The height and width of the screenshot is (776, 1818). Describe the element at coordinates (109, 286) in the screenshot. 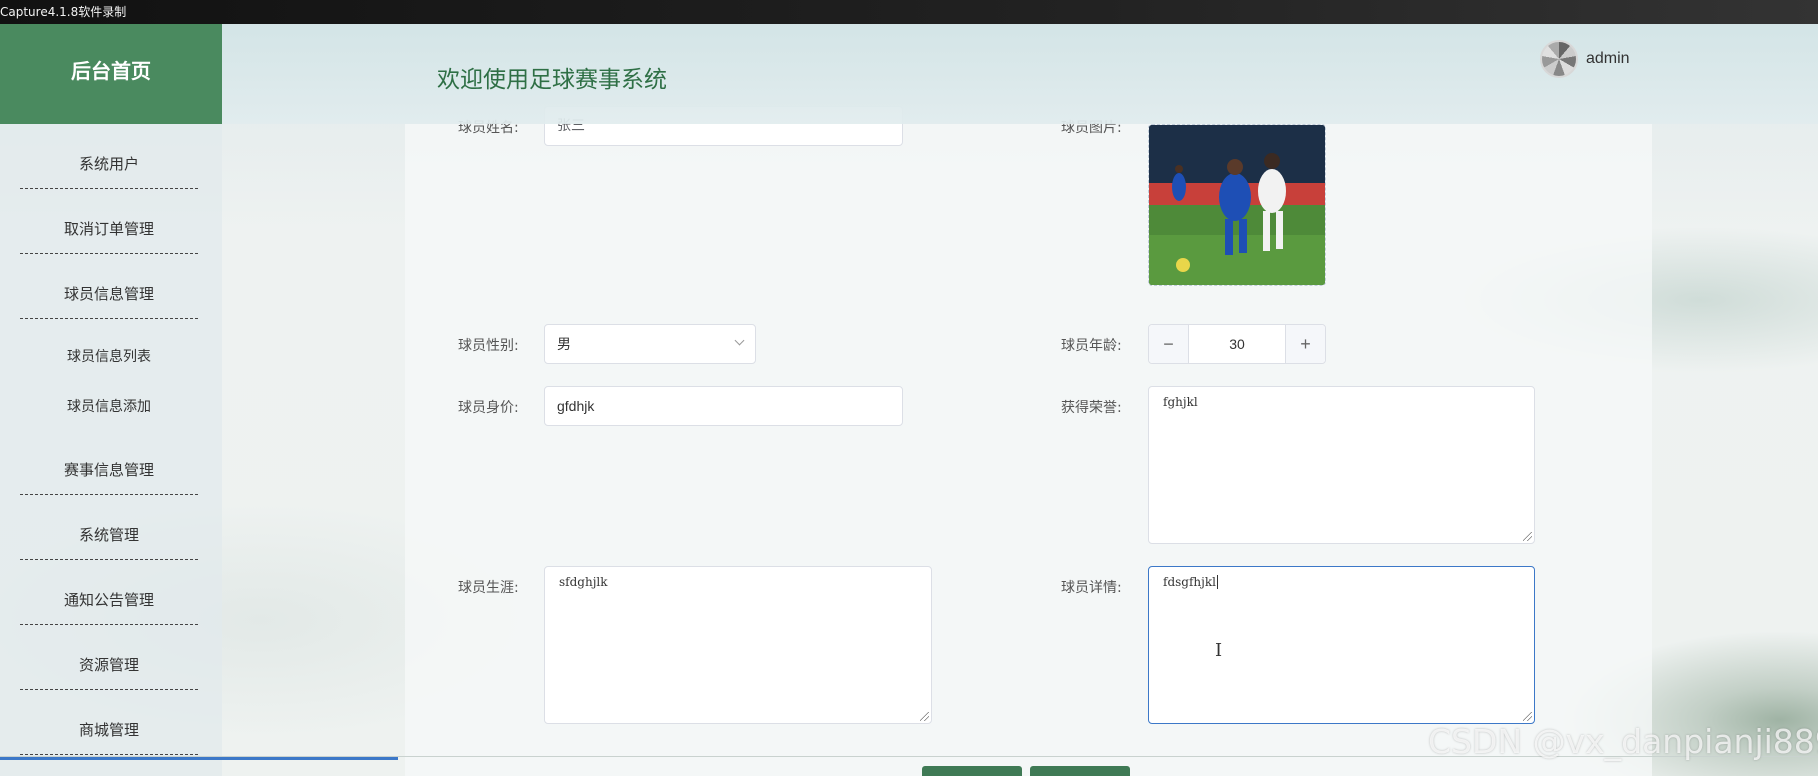

I see `sidebar-item-player-info: 球员信息管理` at that location.